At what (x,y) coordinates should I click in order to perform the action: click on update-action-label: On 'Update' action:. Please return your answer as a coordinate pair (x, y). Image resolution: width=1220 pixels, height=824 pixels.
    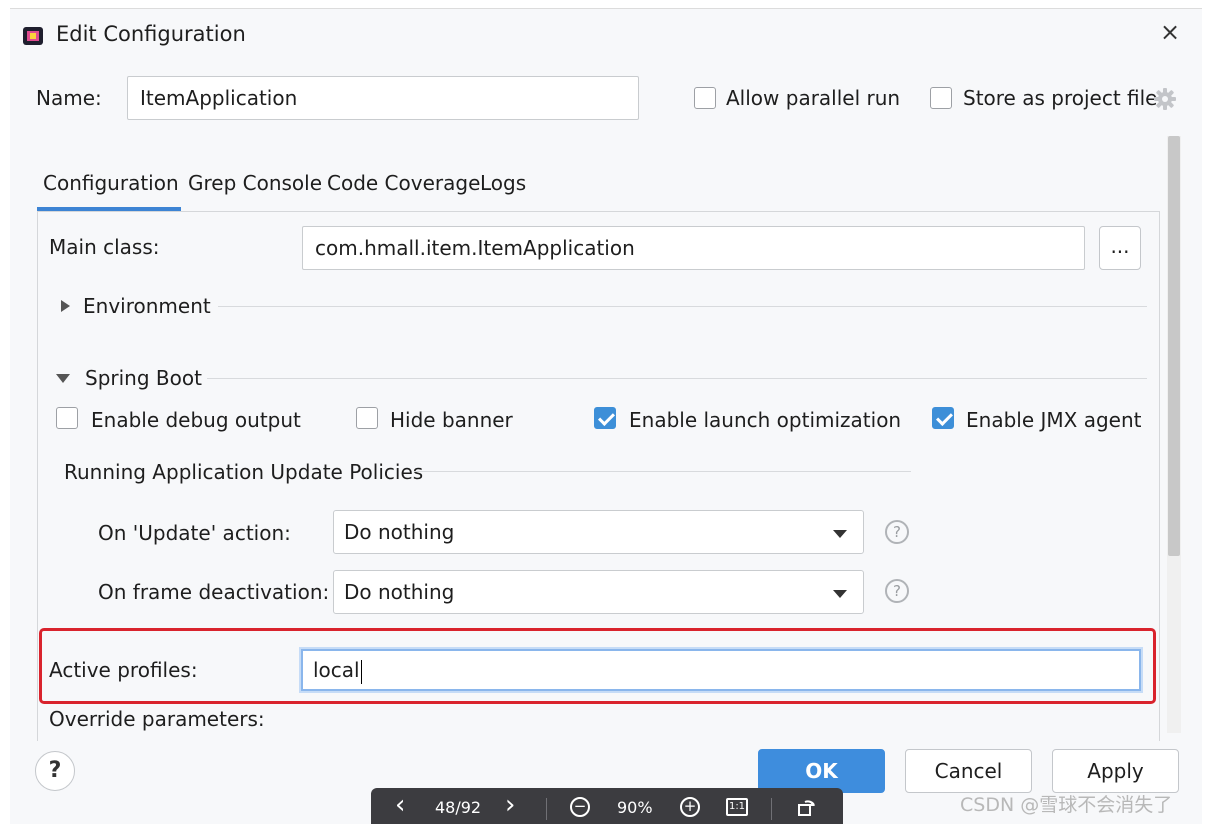
    Looking at the image, I should click on (194, 533).